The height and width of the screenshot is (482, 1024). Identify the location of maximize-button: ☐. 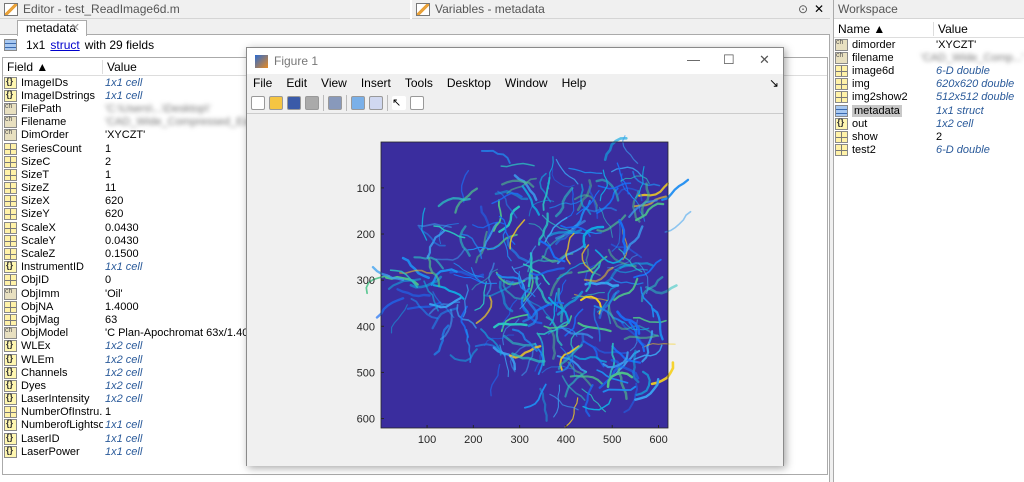
(729, 60).